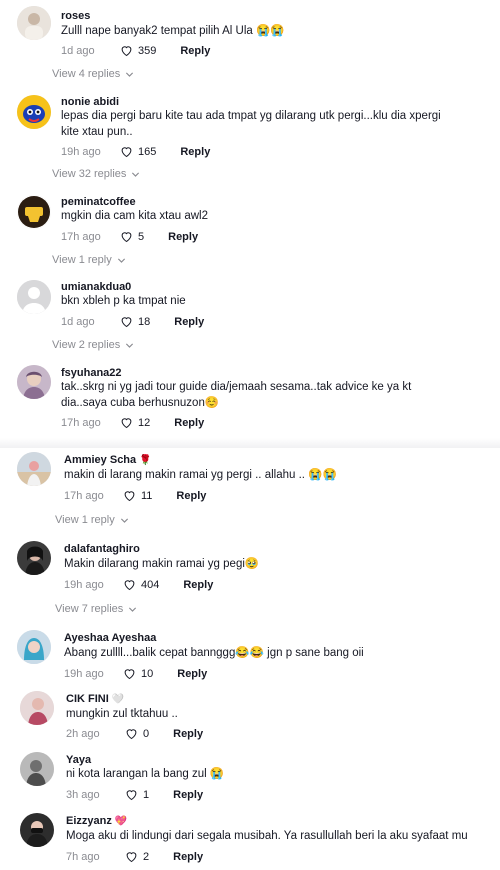  What do you see at coordinates (75, 16) in the screenshot?
I see `username: roses` at bounding box center [75, 16].